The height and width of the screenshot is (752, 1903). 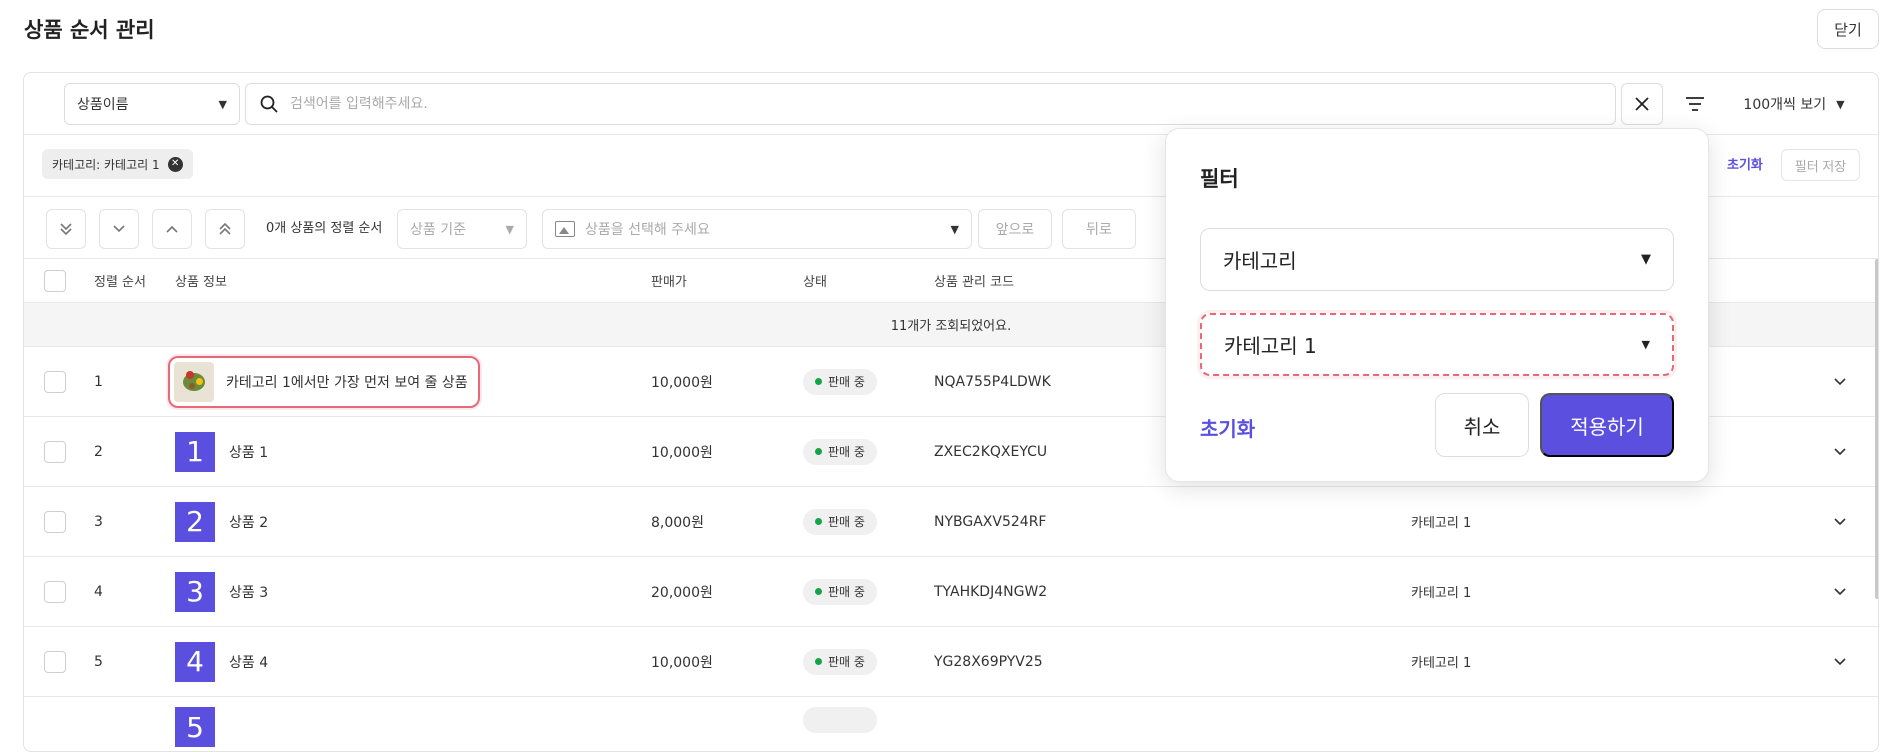 What do you see at coordinates (1820, 165) in the screenshot?
I see `save-filter-button: 필터 저장` at bounding box center [1820, 165].